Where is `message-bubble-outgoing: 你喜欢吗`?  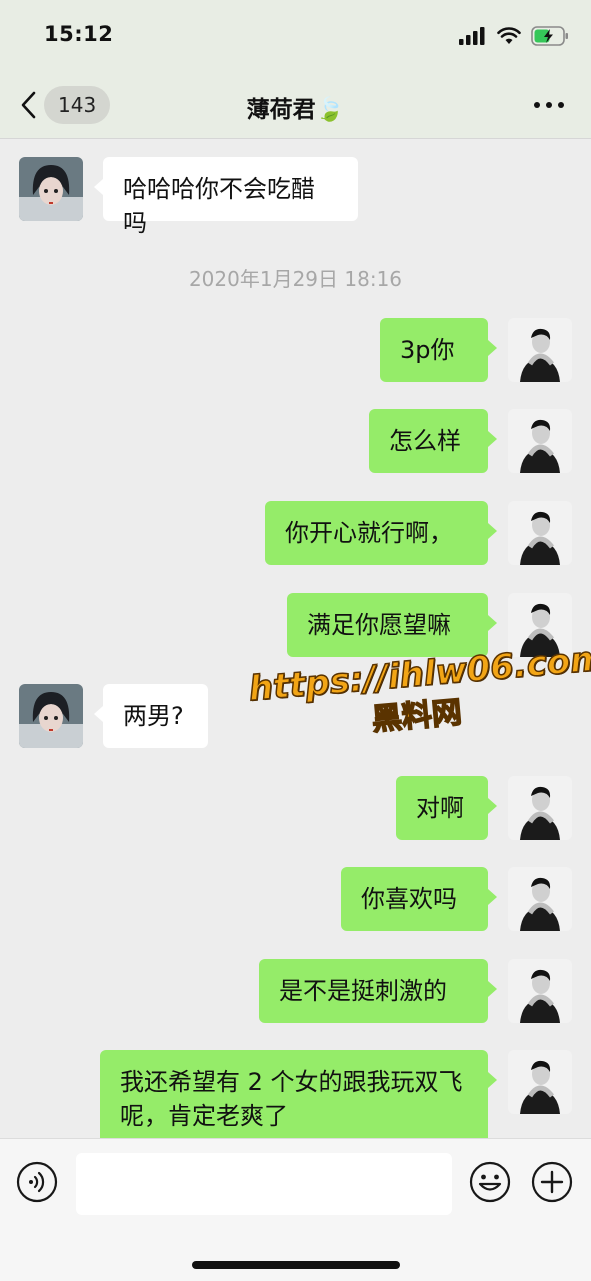 message-bubble-outgoing: 你喜欢吗 is located at coordinates (419, 899).